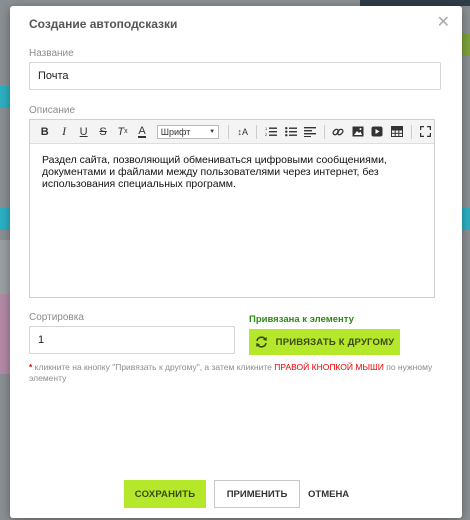 The height and width of the screenshot is (520, 470). Describe the element at coordinates (83, 132) in the screenshot. I see `underline-icon: U` at that location.